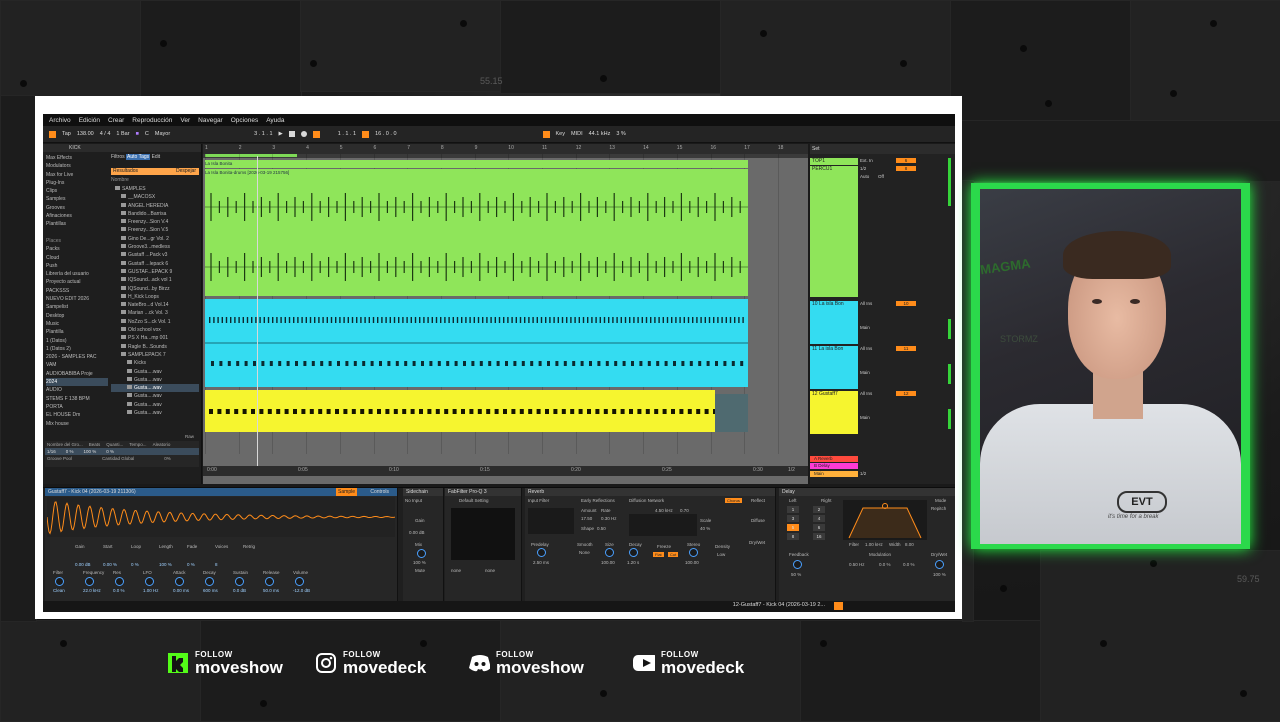  I want to click on stereo-knob, so click(693, 552).